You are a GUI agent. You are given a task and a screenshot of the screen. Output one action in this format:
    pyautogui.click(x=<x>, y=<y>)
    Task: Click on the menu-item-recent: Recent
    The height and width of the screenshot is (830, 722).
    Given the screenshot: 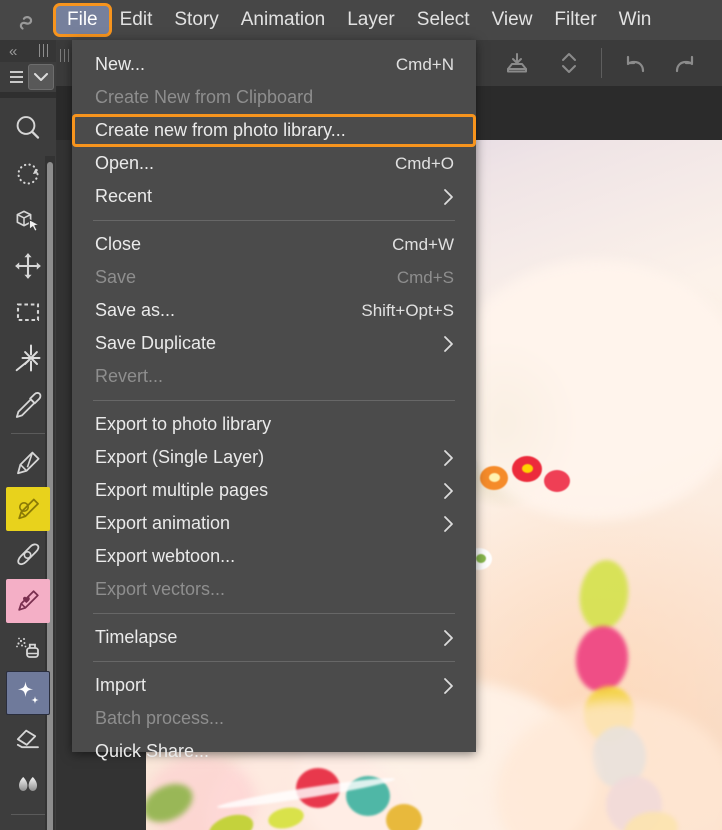 What is the action you would take?
    pyautogui.click(x=274, y=196)
    